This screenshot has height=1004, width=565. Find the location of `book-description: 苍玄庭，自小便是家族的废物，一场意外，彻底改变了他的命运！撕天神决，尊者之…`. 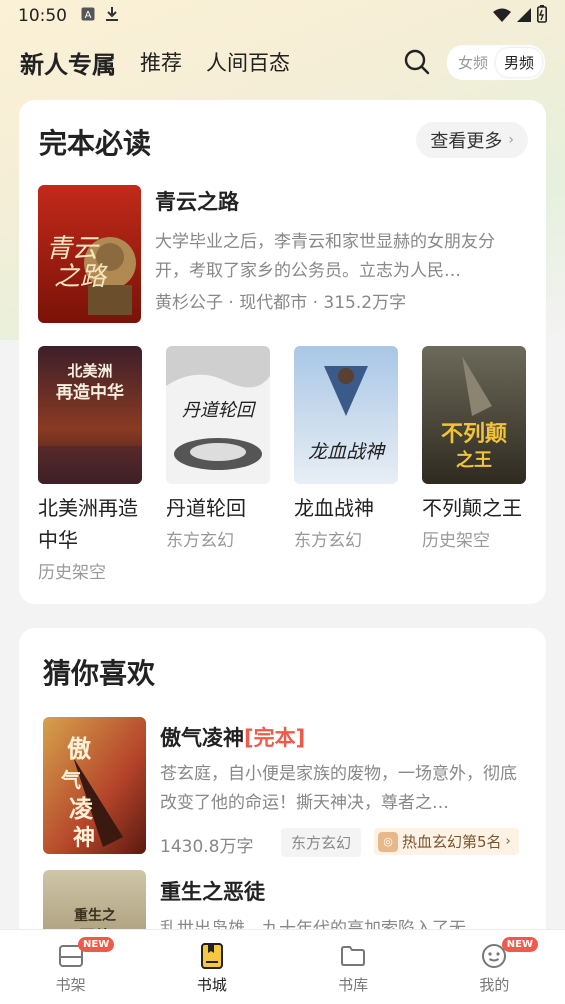

book-description: 苍玄庭，自小便是家族的废物，一场意外，彻底改变了他的命运！撕天神决，尊者之… is located at coordinates (338, 788).